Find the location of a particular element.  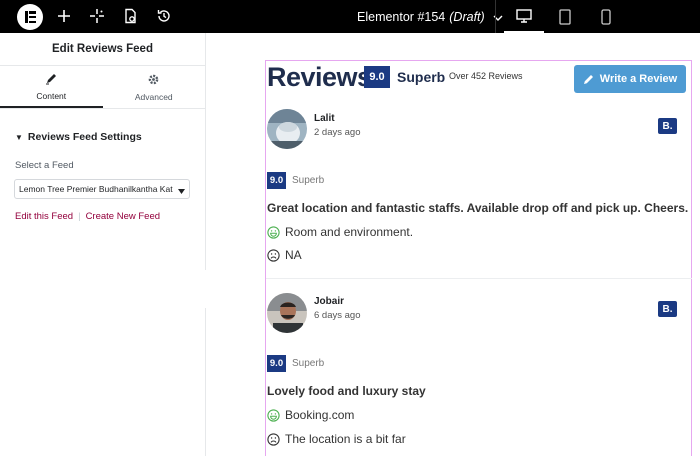

panel-tabs: Content Advanced is located at coordinates (102, 87).